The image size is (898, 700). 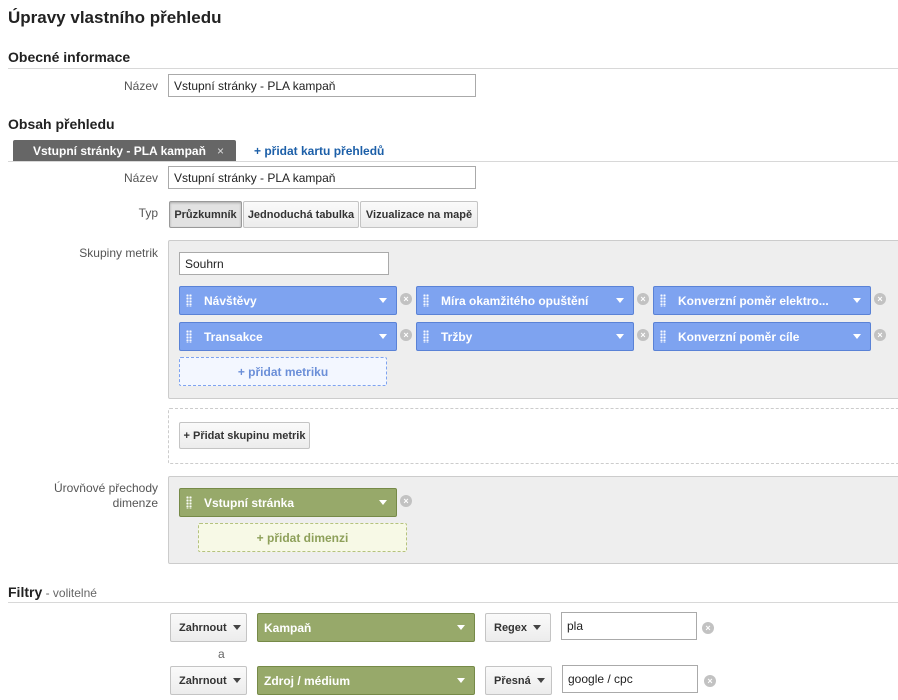 I want to click on metric-chip-label: Návštěvy, so click(x=230, y=300).